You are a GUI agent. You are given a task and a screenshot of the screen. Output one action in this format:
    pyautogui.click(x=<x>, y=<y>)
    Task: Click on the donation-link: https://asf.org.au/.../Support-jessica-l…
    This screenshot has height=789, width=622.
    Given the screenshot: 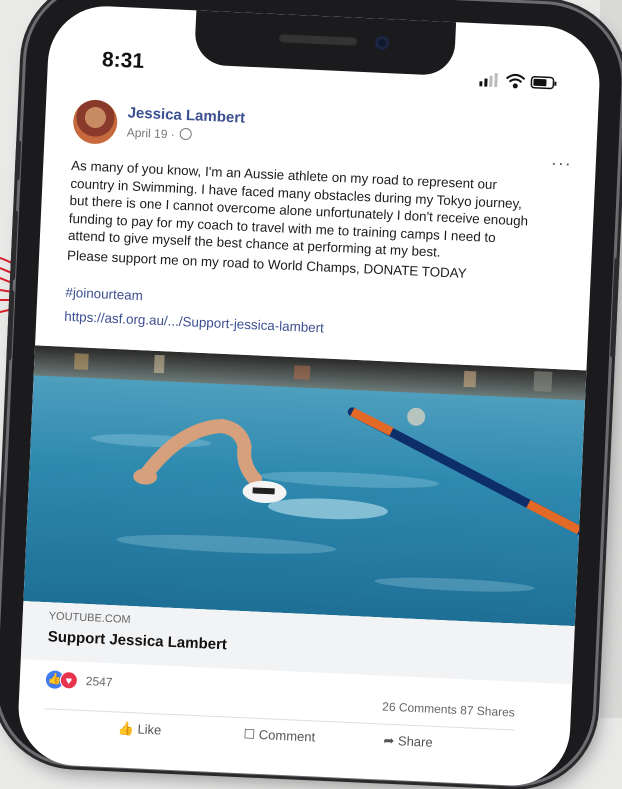 What is the action you would take?
    pyautogui.click(x=194, y=322)
    